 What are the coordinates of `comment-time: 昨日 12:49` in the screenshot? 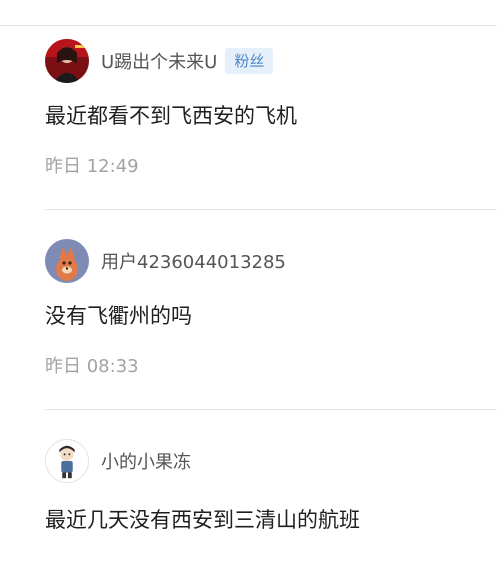 It's located at (92, 166).